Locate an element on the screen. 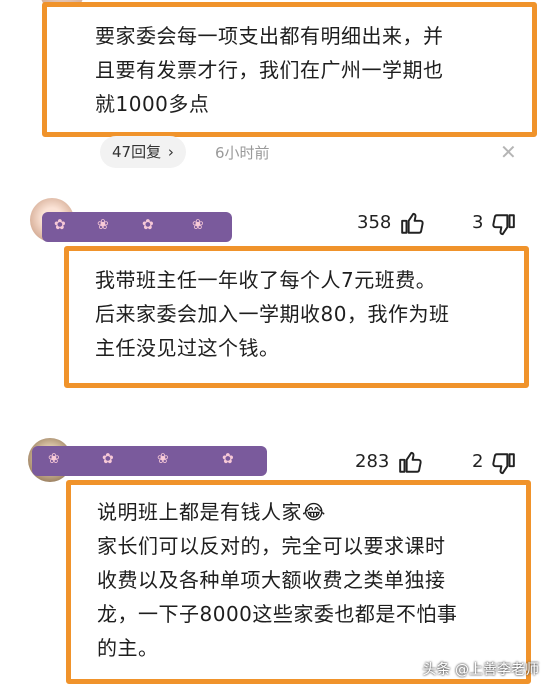 The width and height of the screenshot is (549, 687). comment-2-line-2: 后来家委会加入一学期收80，我作为班 is located at coordinates (272, 314).